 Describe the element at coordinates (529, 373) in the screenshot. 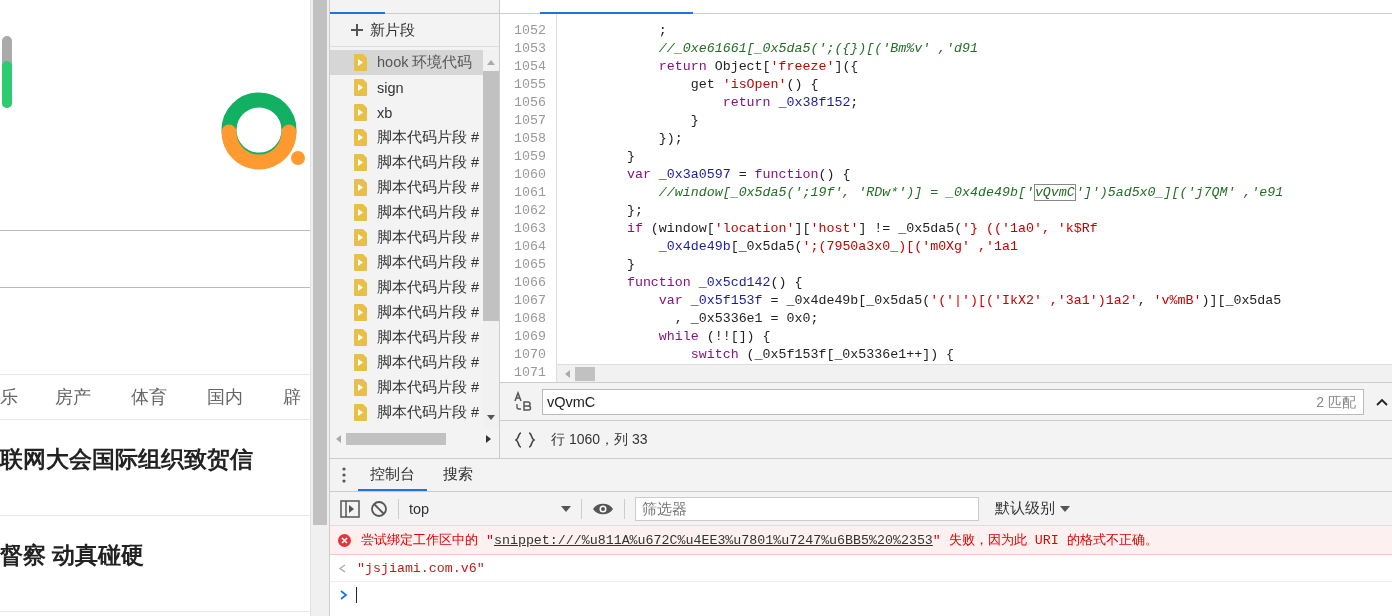

I see `line-number: 1071` at that location.